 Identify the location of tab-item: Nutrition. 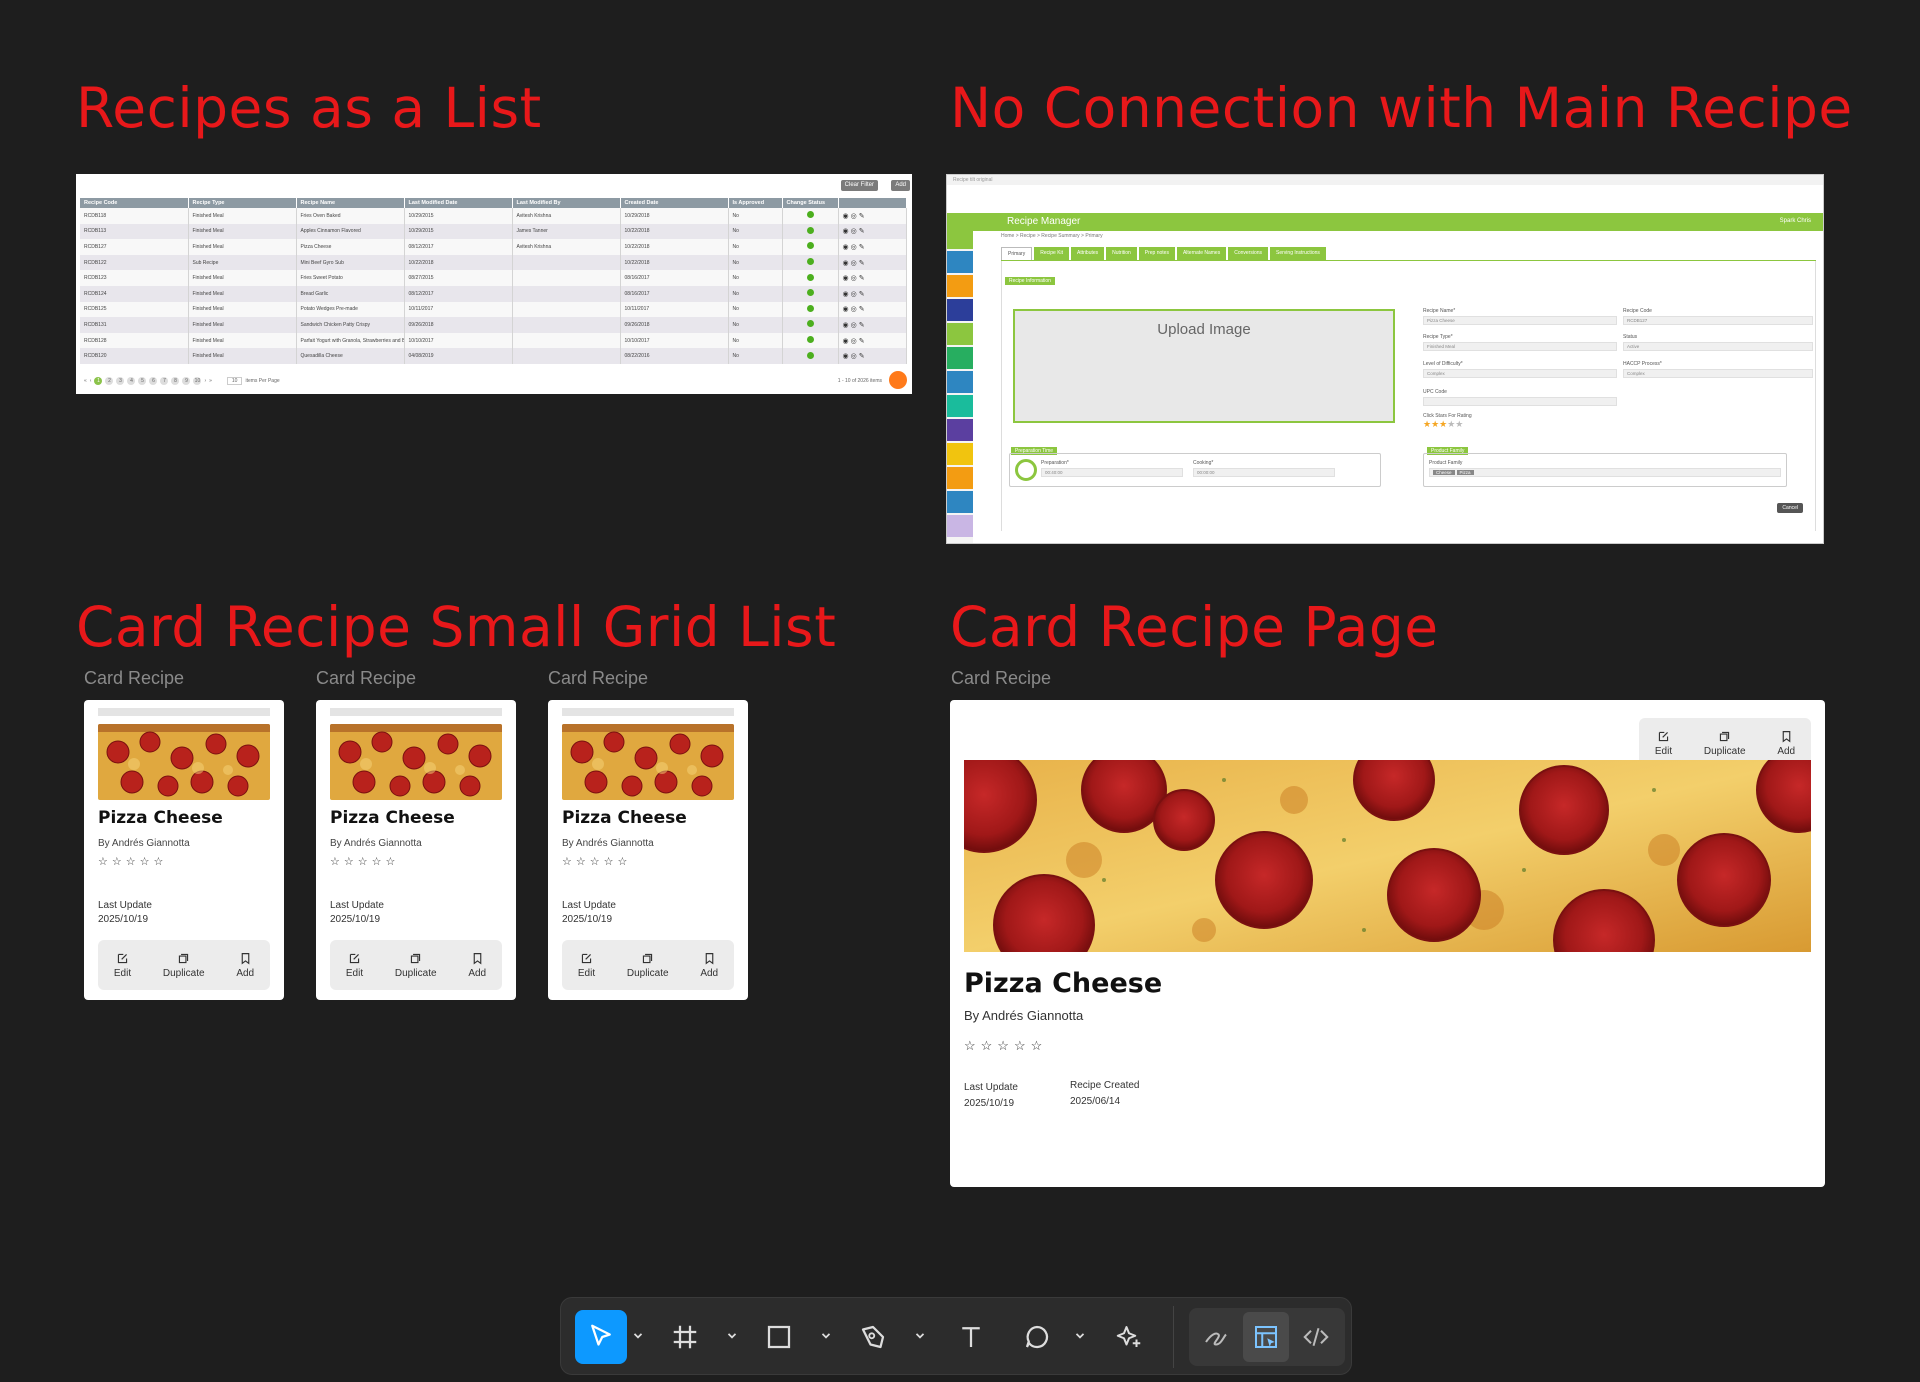
(1121, 253).